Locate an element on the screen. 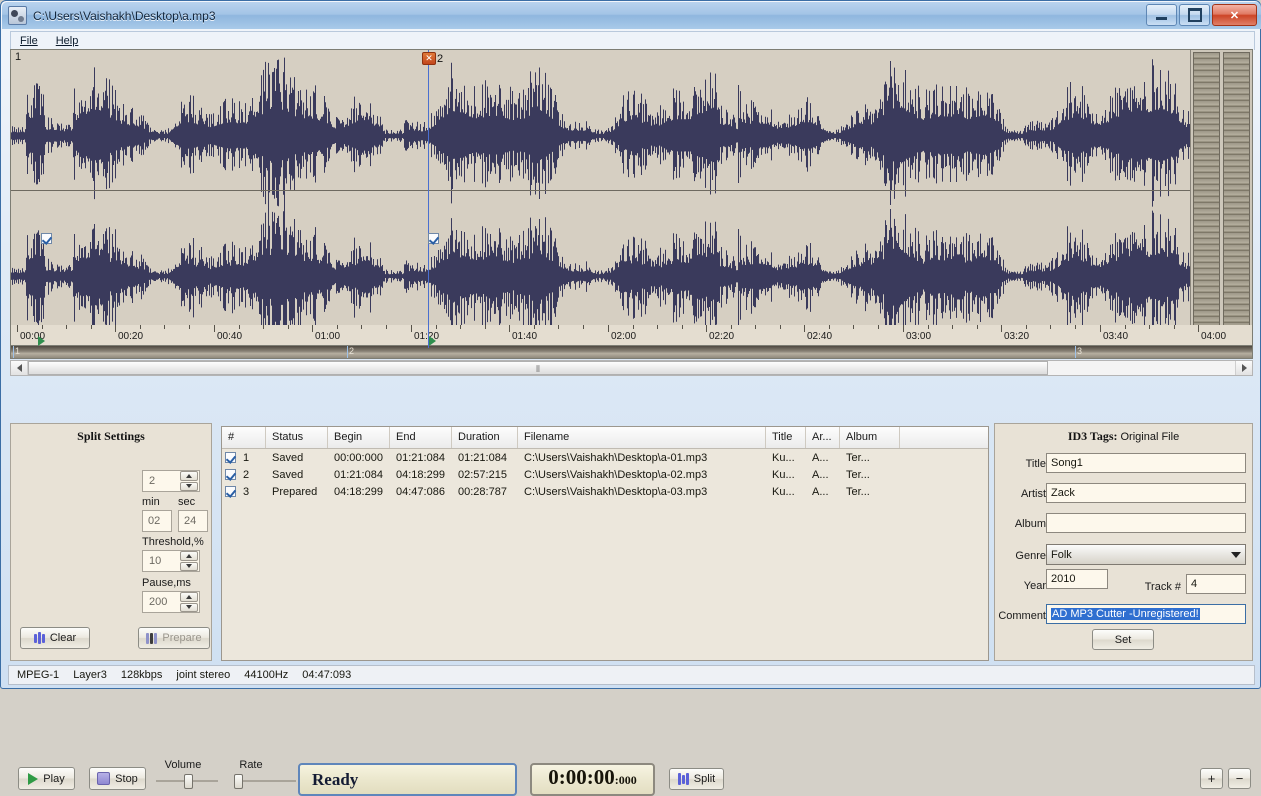 Image resolution: width=1261 pixels, height=796 pixels. menu-item-help-label: Help is located at coordinates (67, 41).